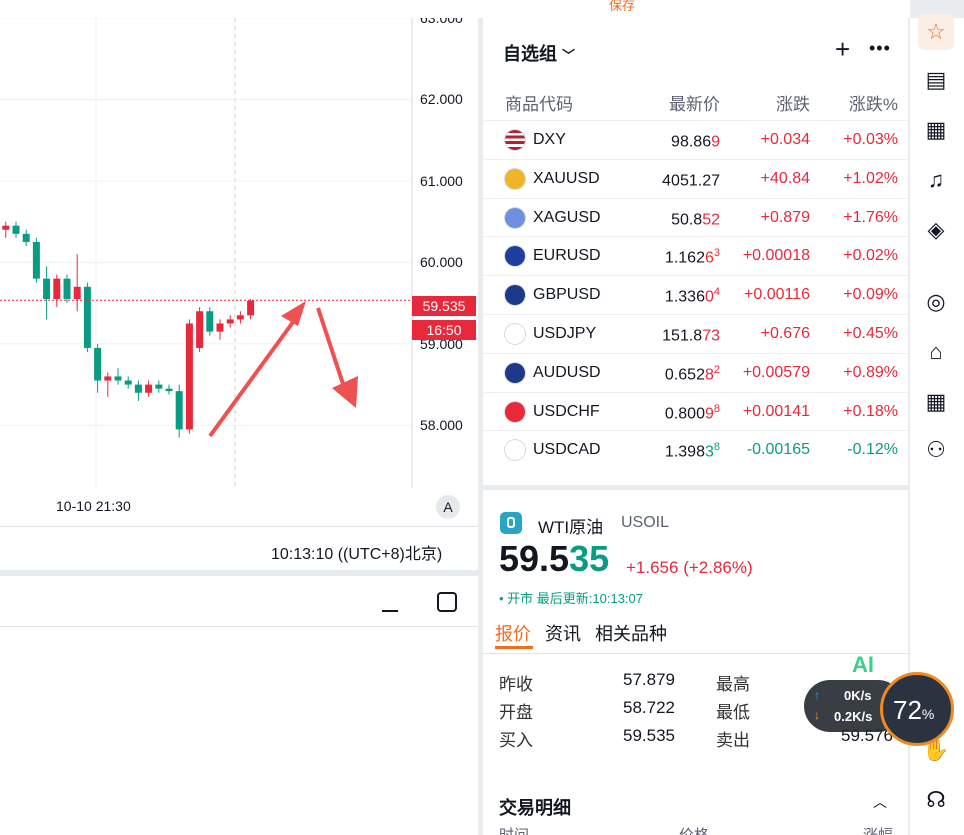 The height and width of the screenshot is (835, 964). I want to click on cpu-value: 72, so click(907, 710).